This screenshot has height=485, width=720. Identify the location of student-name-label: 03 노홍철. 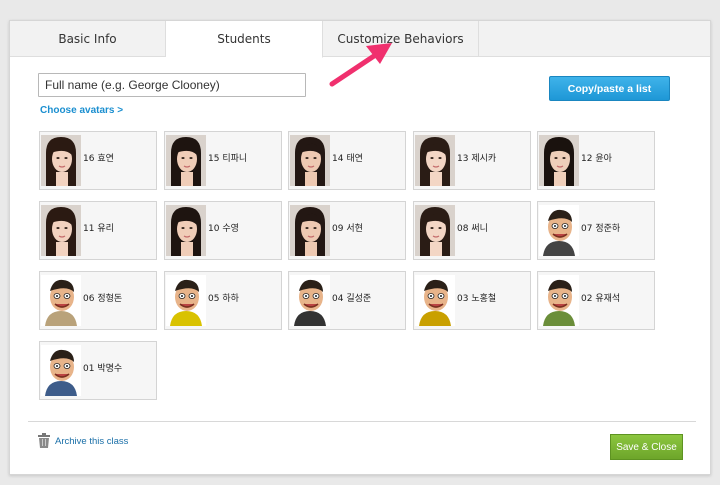
(477, 299).